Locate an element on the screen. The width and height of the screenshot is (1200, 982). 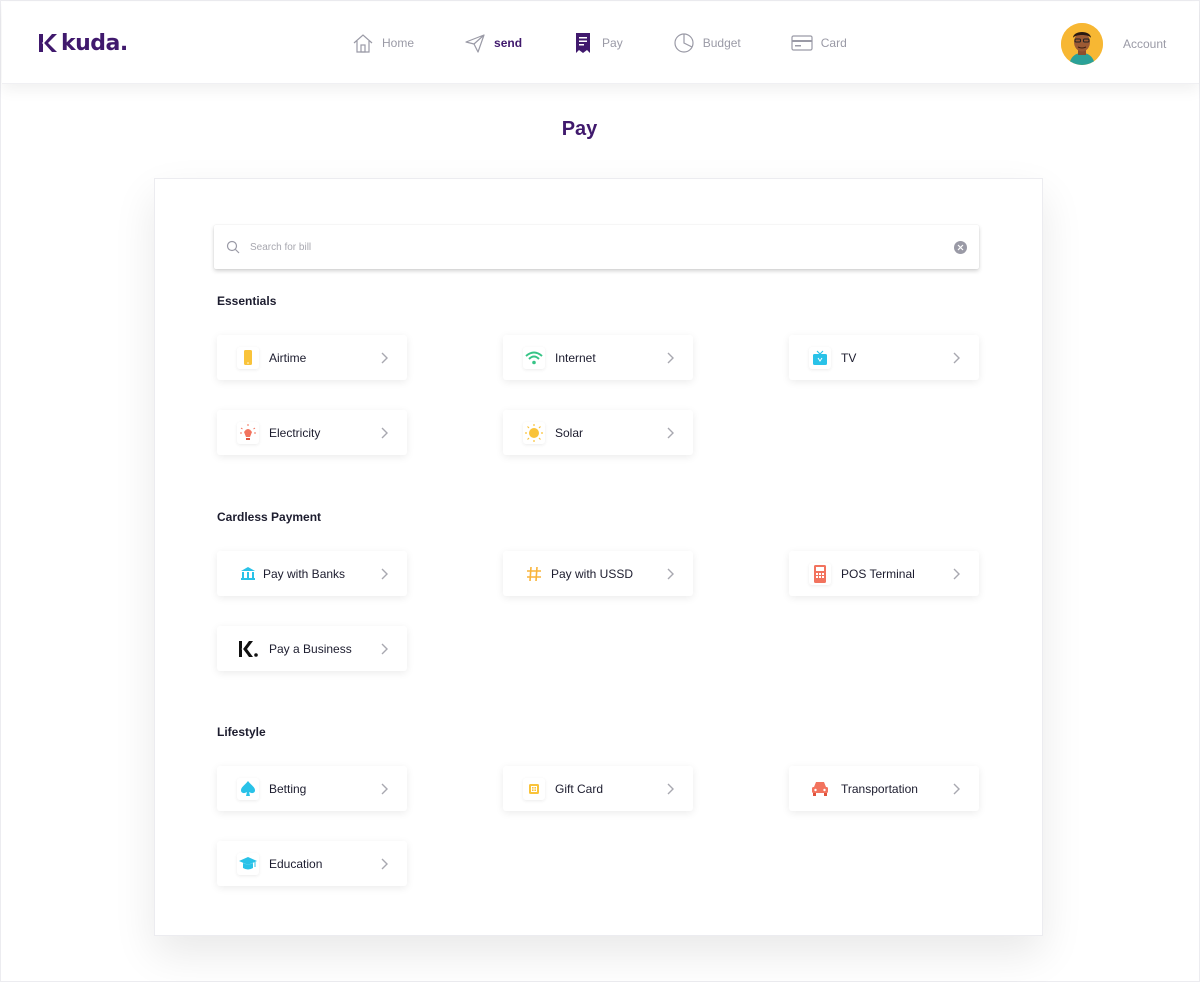
tile-education: Education is located at coordinates (312, 863).